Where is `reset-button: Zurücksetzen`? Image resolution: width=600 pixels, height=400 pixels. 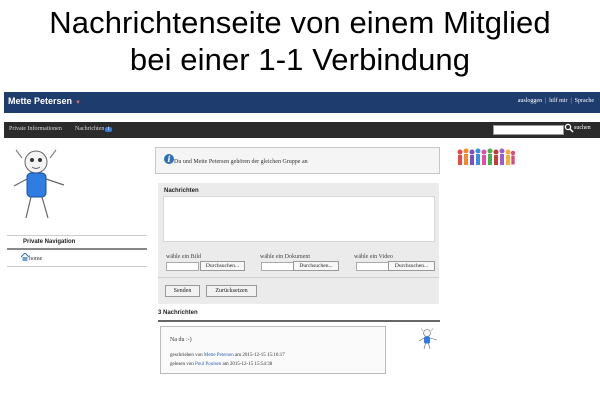
reset-button: Zurücksetzen is located at coordinates (231, 291).